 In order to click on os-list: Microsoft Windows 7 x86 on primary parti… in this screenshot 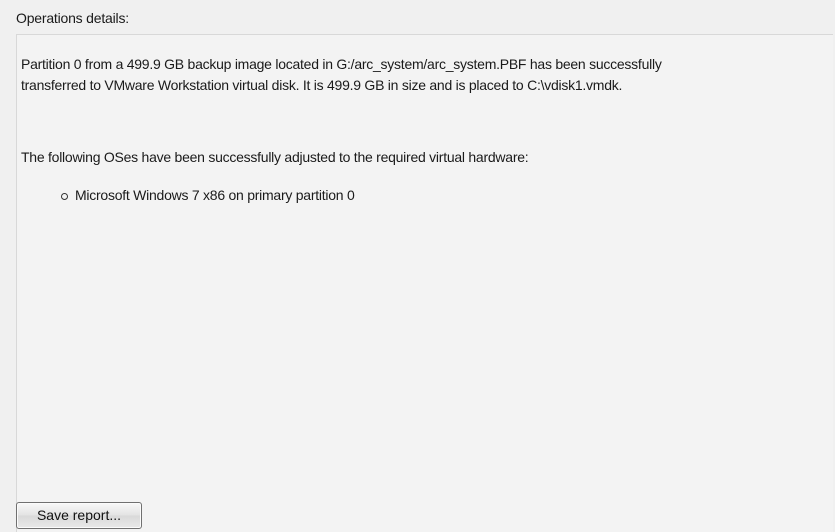, I will do `click(208, 195)`.